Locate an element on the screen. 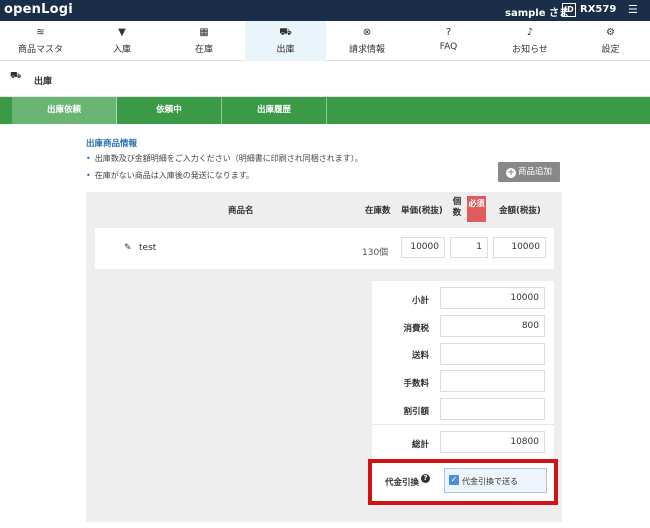 This screenshot has width=650, height=528. tax-field: 800 is located at coordinates (492, 326).